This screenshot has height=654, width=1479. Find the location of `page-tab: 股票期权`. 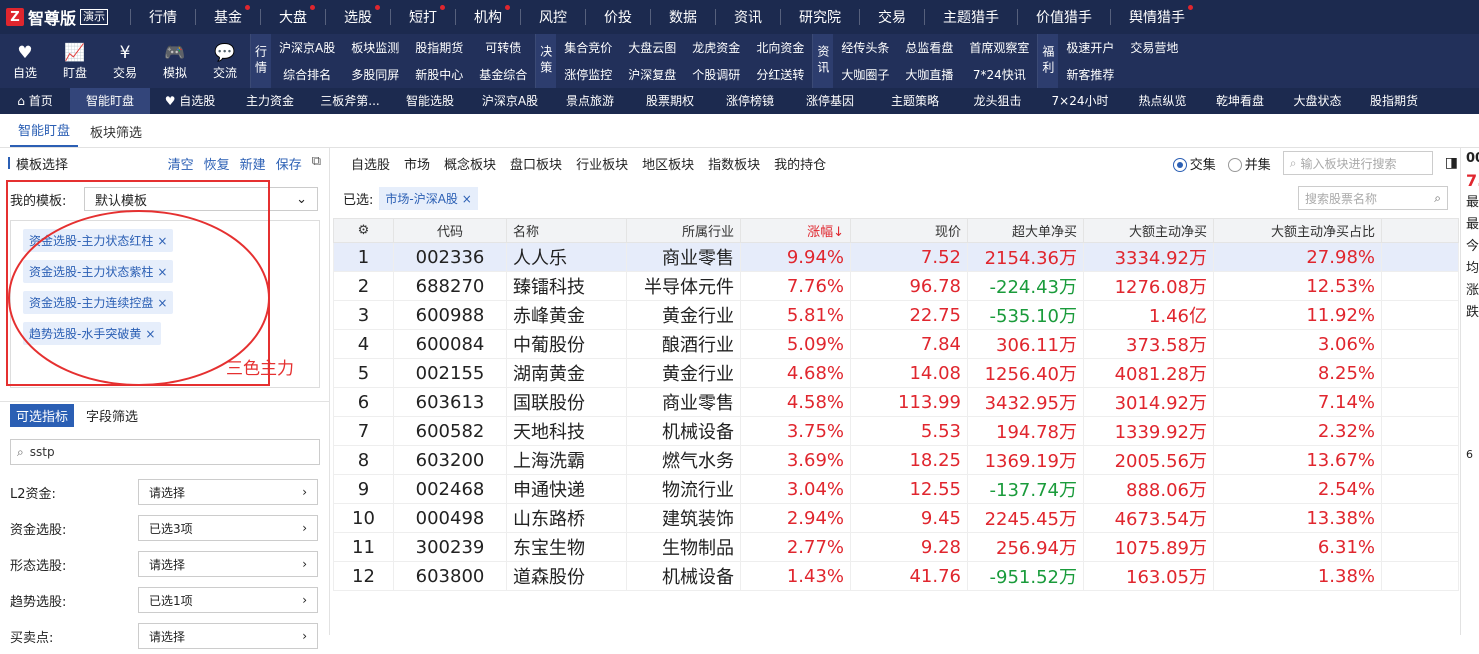

page-tab: 股票期权 is located at coordinates (670, 101).